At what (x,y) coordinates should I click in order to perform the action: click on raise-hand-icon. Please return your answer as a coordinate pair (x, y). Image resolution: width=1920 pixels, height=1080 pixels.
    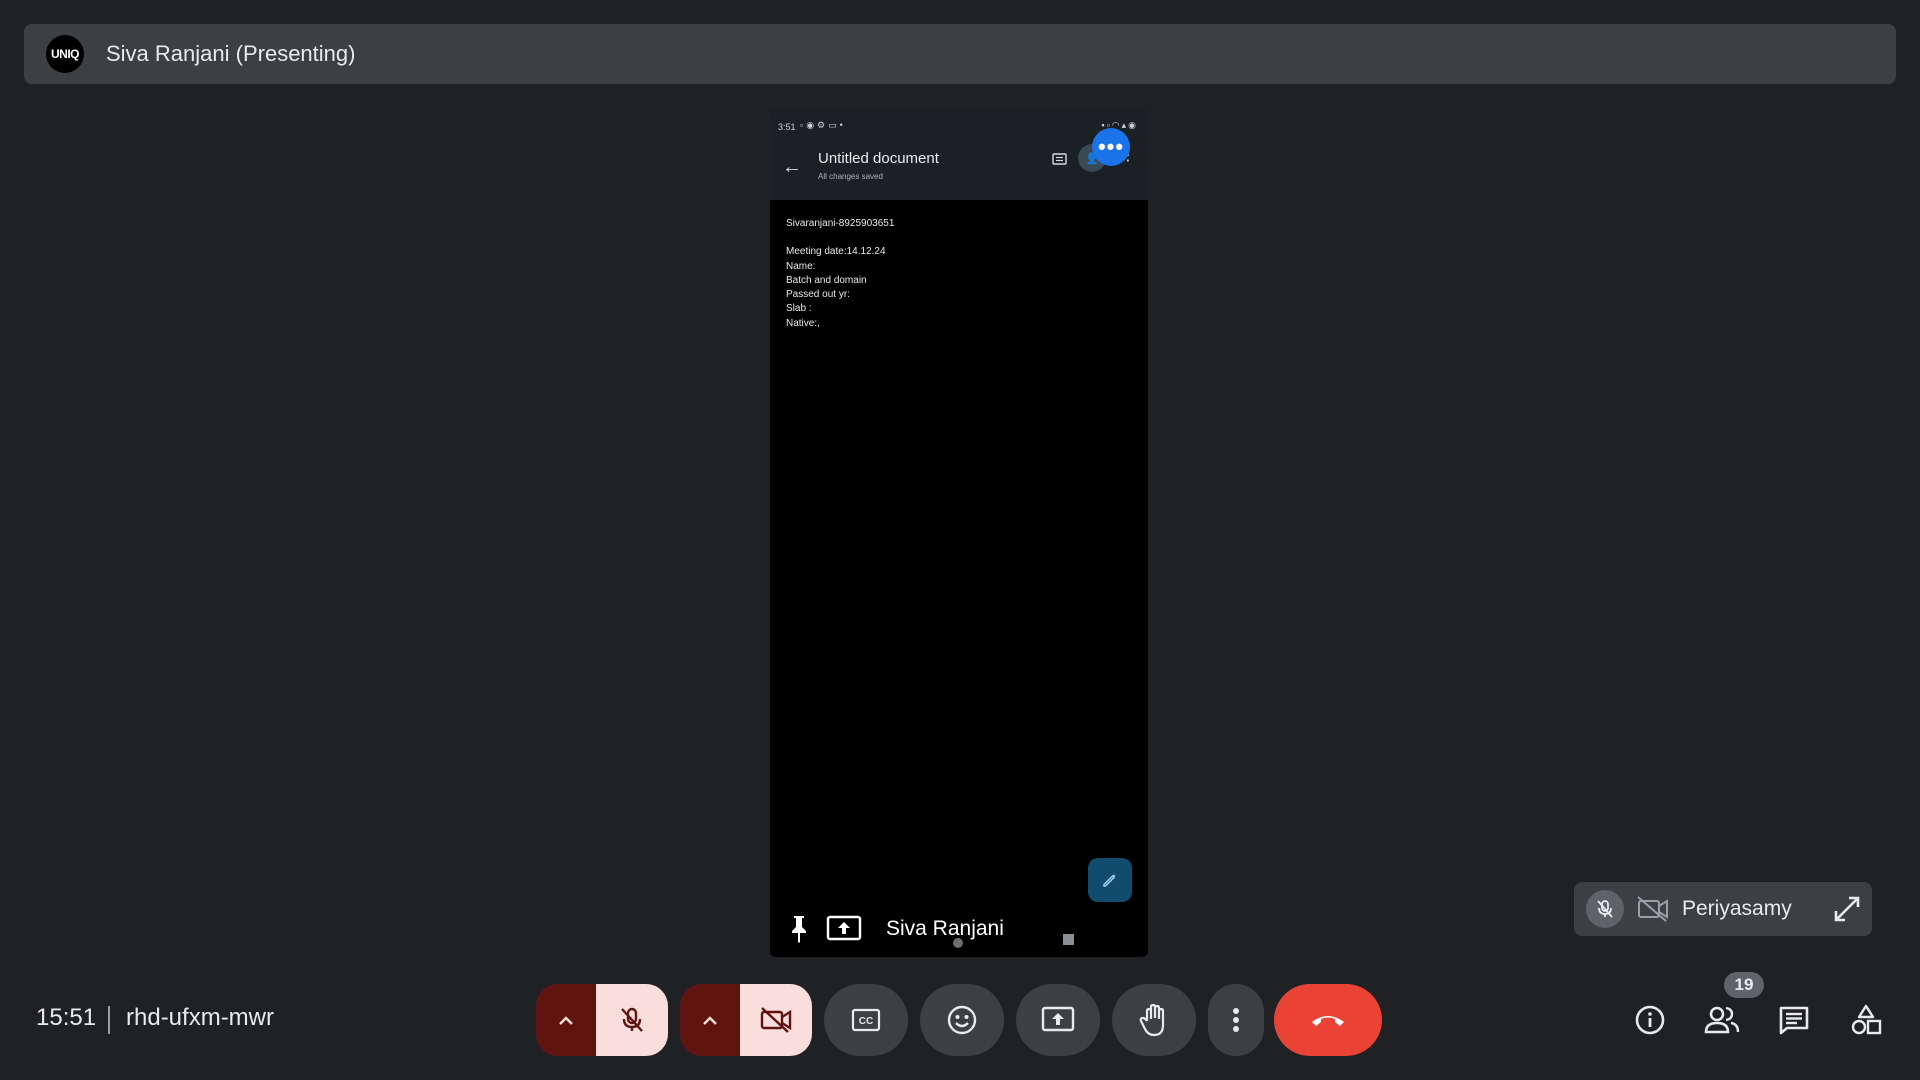
    Looking at the image, I should click on (1154, 1020).